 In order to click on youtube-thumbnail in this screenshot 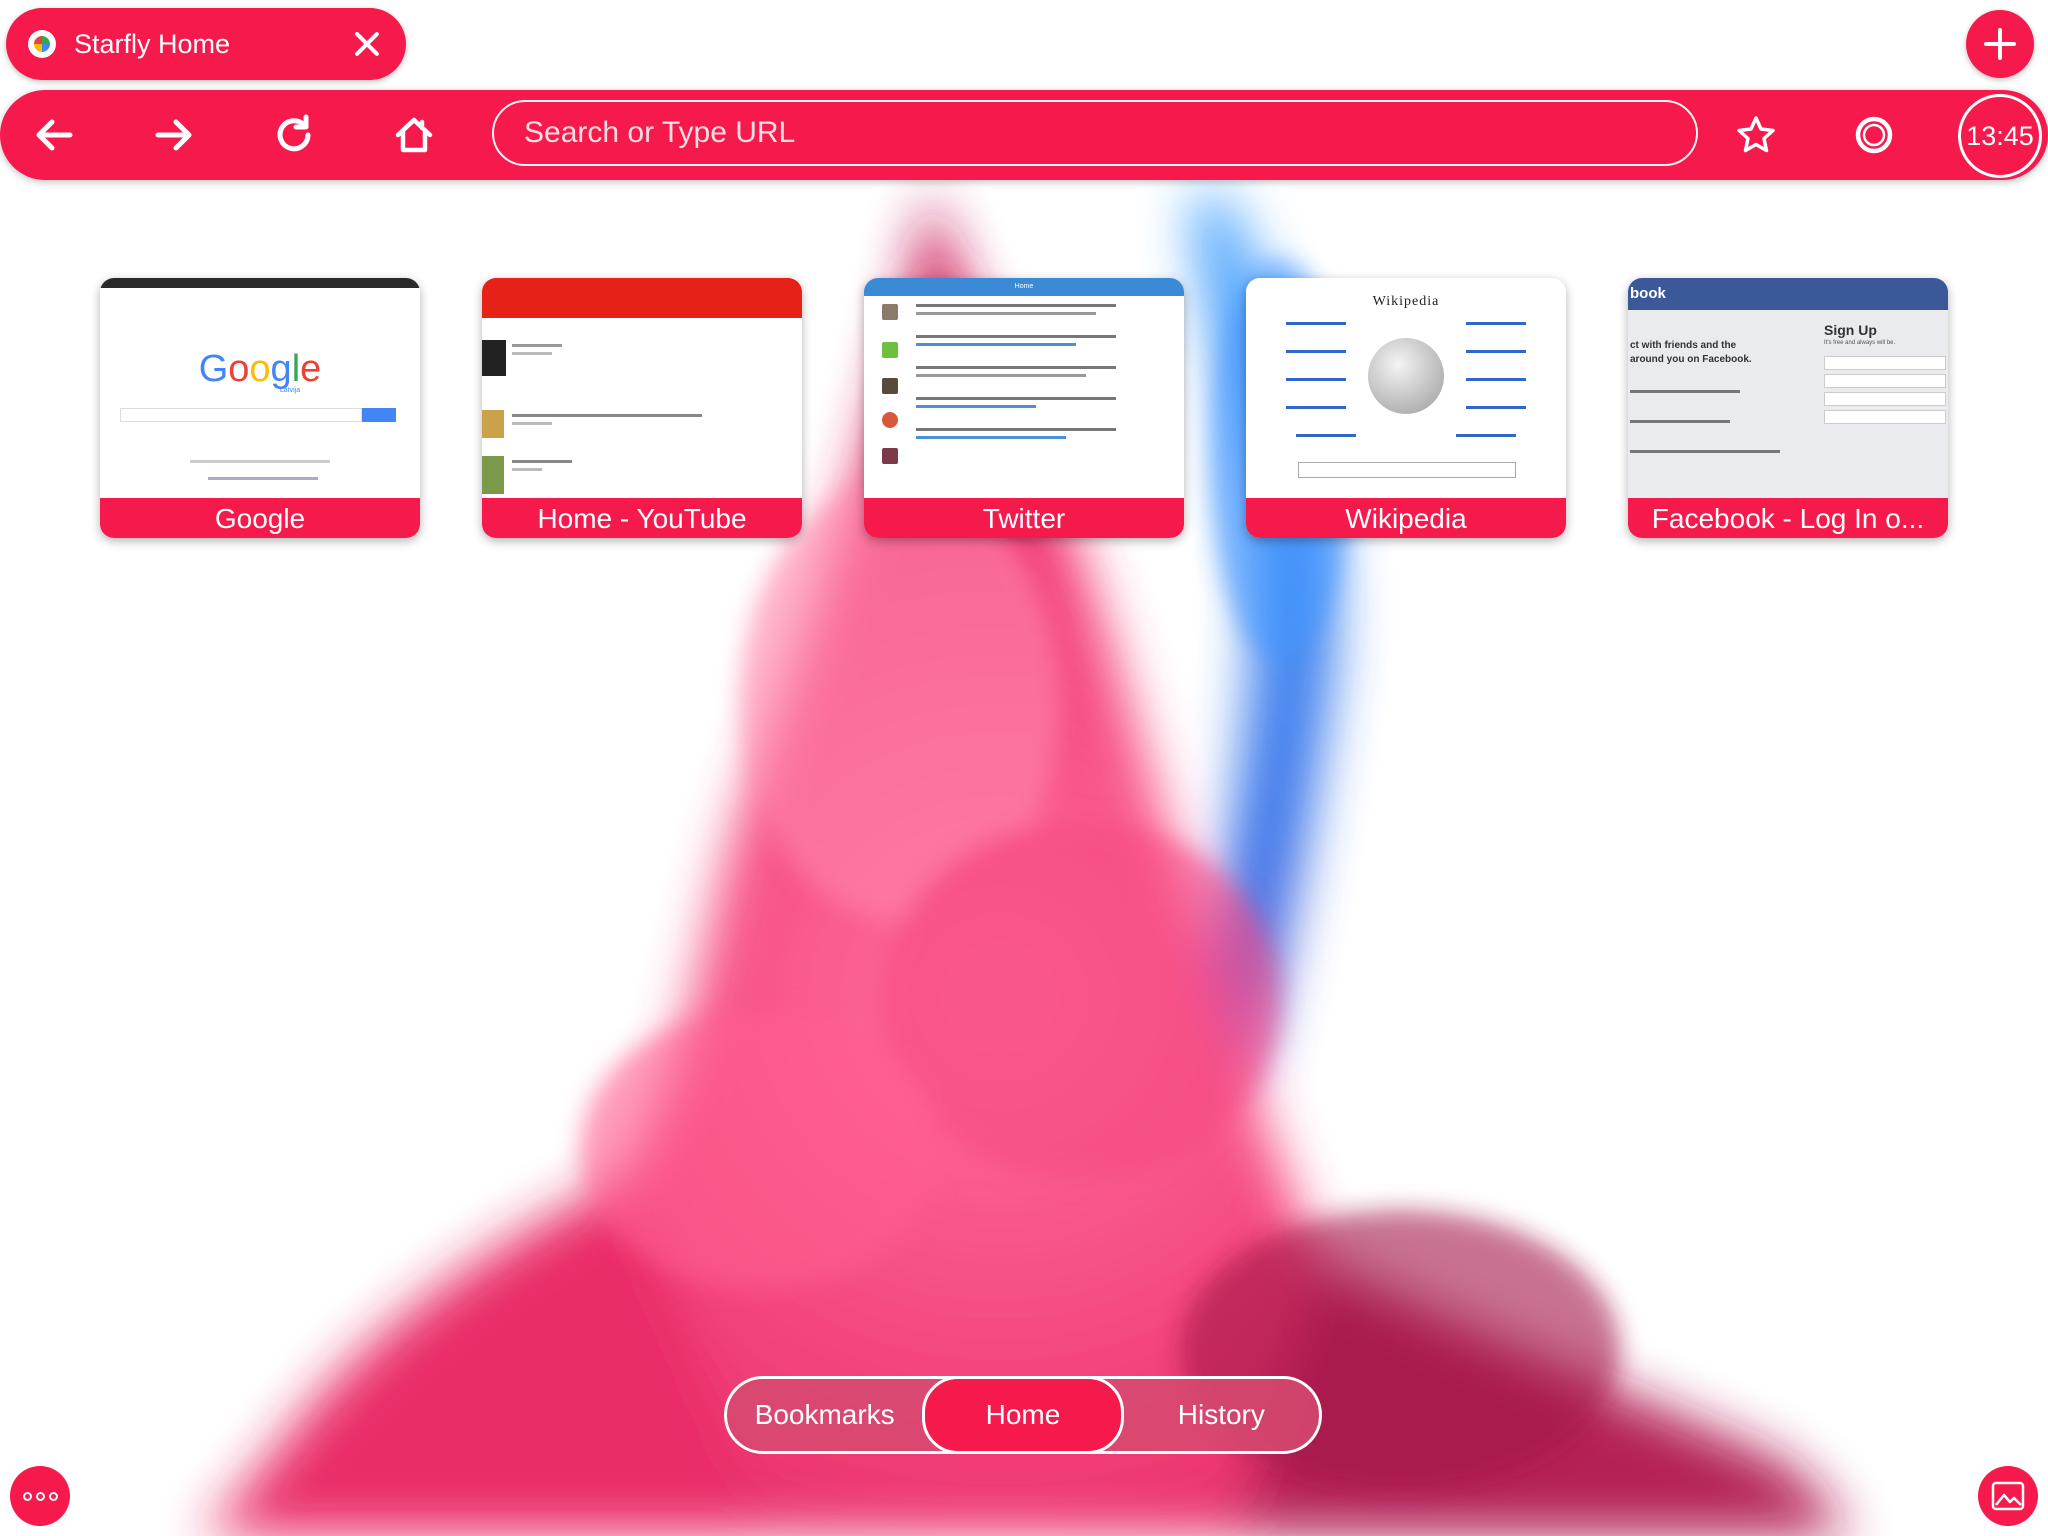, I will do `click(642, 388)`.